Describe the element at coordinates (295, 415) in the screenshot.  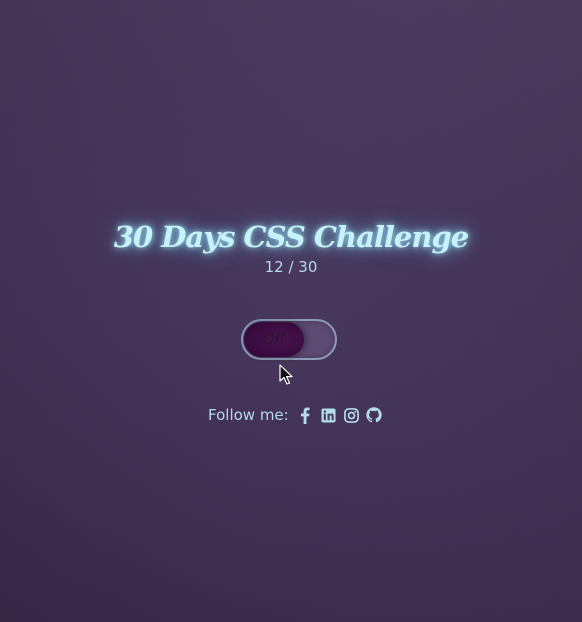
I see `social-links: Follow me:` at that location.